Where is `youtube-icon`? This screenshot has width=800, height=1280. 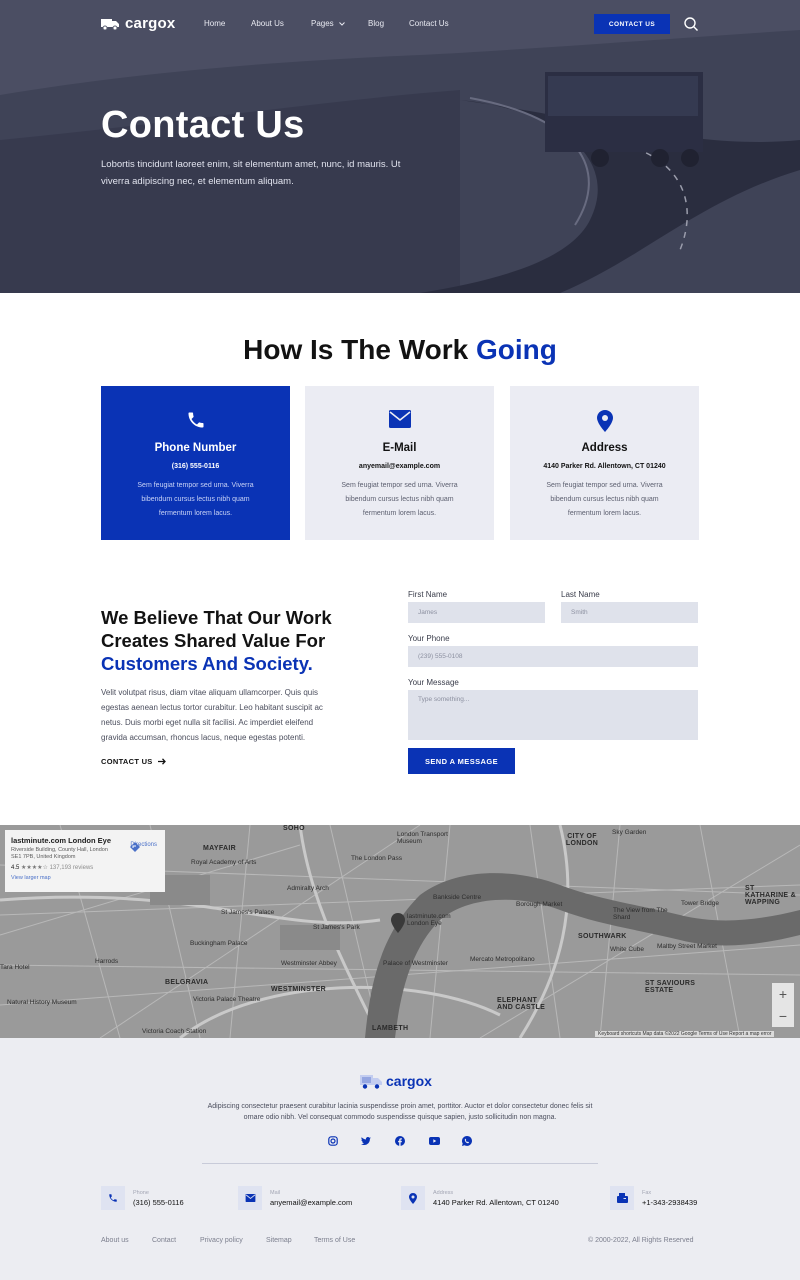 youtube-icon is located at coordinates (434, 1141).